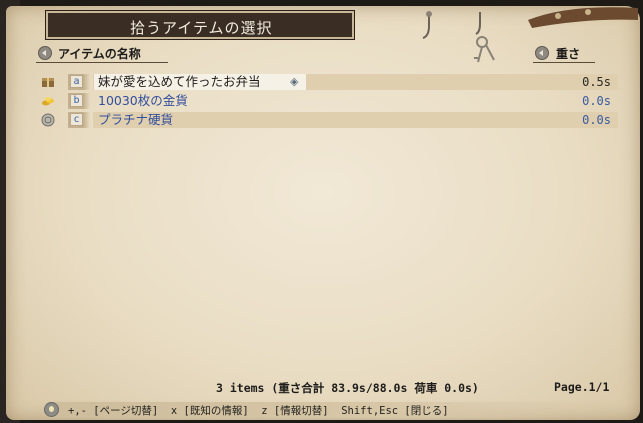  Describe the element at coordinates (76, 81) in the screenshot. I see `item-key-letter: a` at that location.